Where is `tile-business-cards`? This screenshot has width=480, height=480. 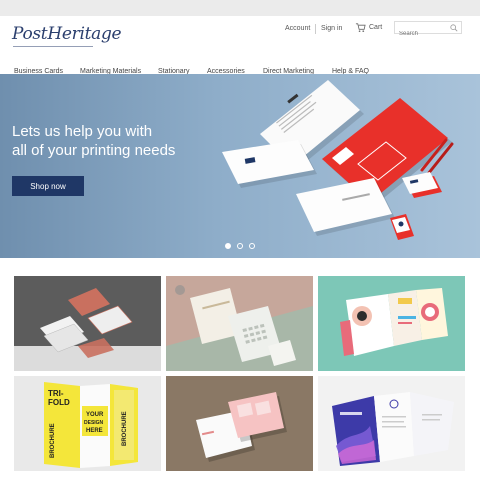 tile-business-cards is located at coordinates (87, 323).